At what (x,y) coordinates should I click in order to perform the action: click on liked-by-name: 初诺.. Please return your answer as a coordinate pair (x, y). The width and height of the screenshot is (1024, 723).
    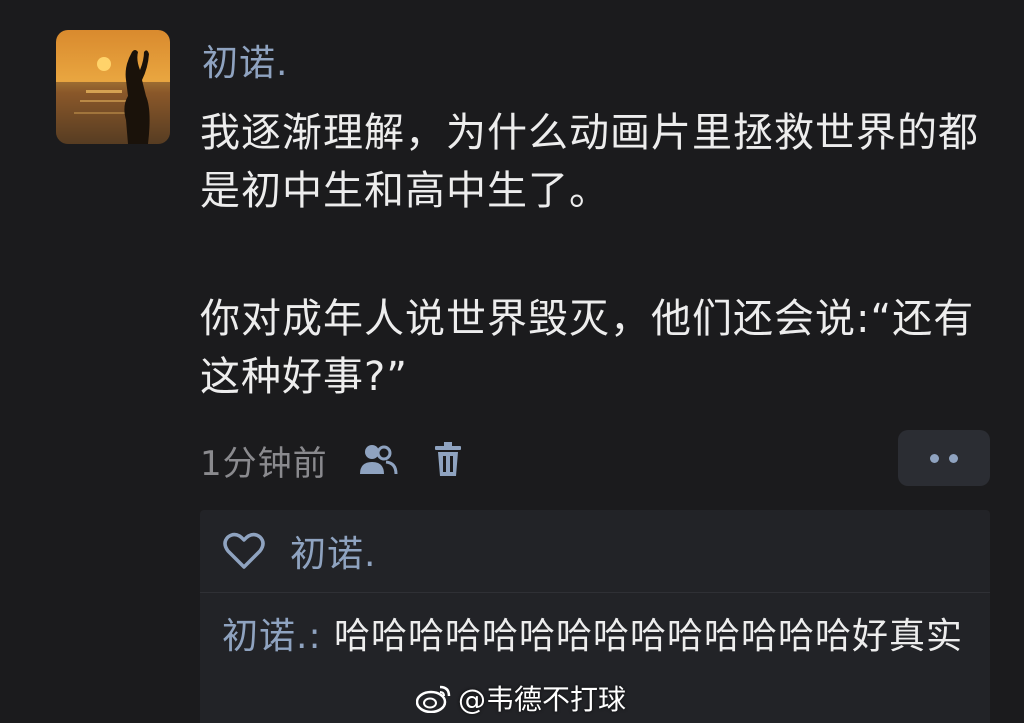
    Looking at the image, I should click on (333, 551).